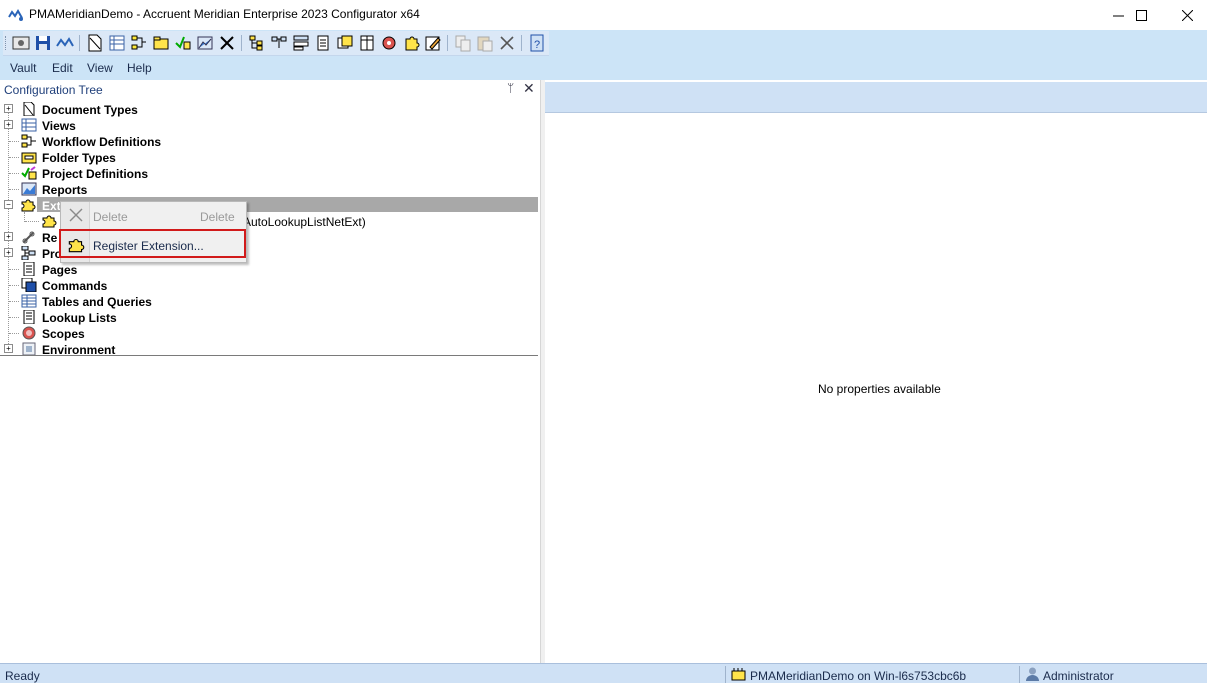 The width and height of the screenshot is (1207, 683). I want to click on context-menu-delete-label: Delete, so click(110, 217).